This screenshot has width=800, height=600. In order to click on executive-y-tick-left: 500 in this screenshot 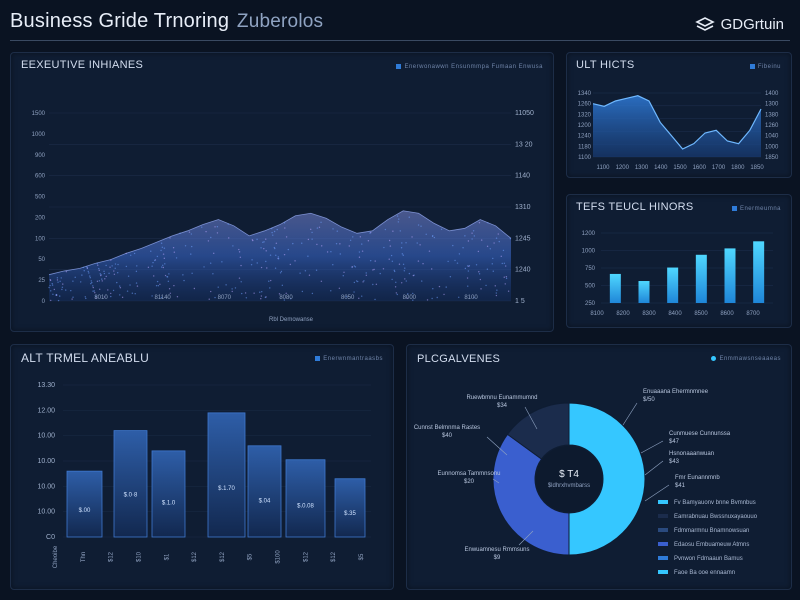, I will do `click(40, 198)`.